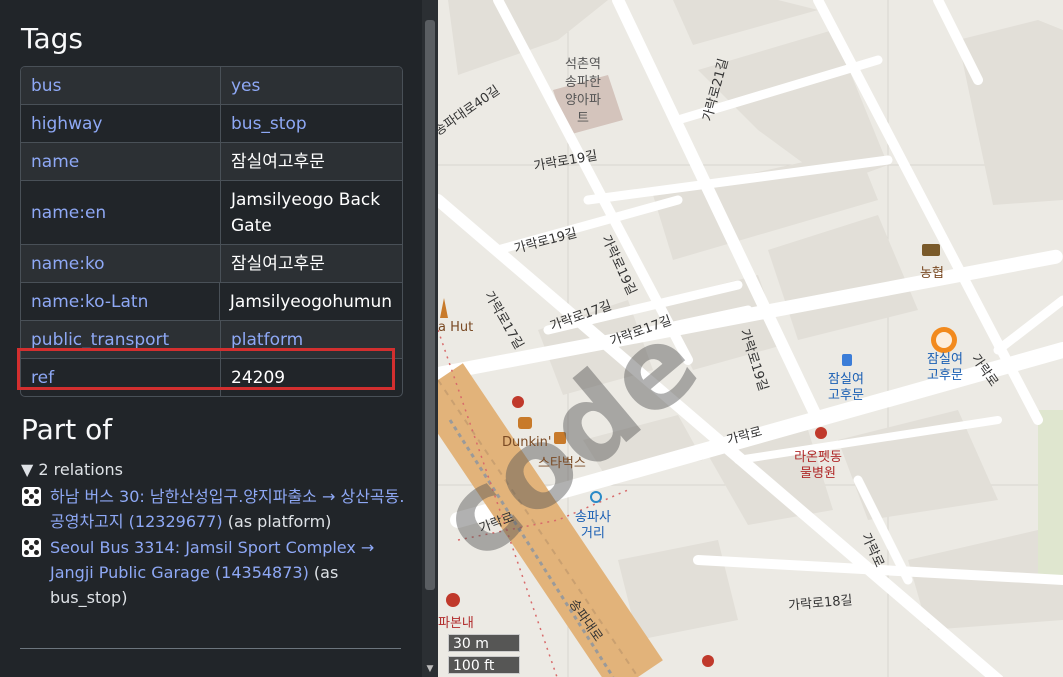 The image size is (1063, 677). What do you see at coordinates (932, 273) in the screenshot?
I see `map-label: 농협` at bounding box center [932, 273].